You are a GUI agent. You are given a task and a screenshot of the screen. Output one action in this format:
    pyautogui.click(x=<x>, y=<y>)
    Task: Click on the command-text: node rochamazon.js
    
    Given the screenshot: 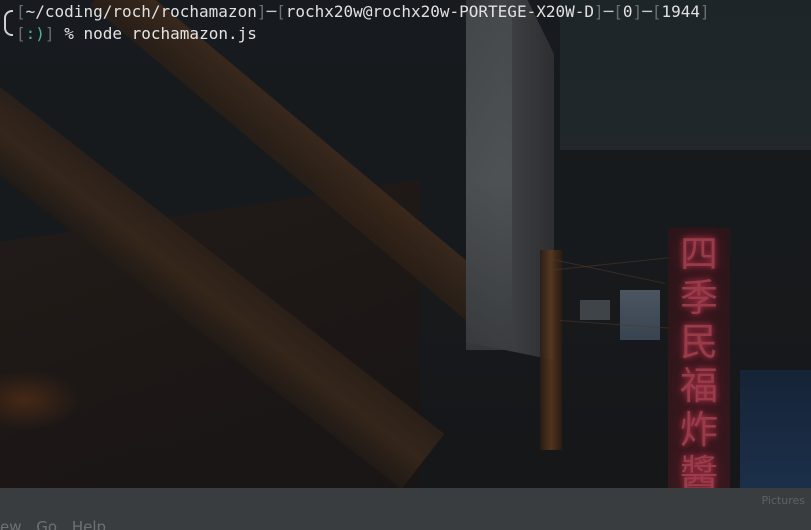 What is the action you would take?
    pyautogui.click(x=170, y=33)
    